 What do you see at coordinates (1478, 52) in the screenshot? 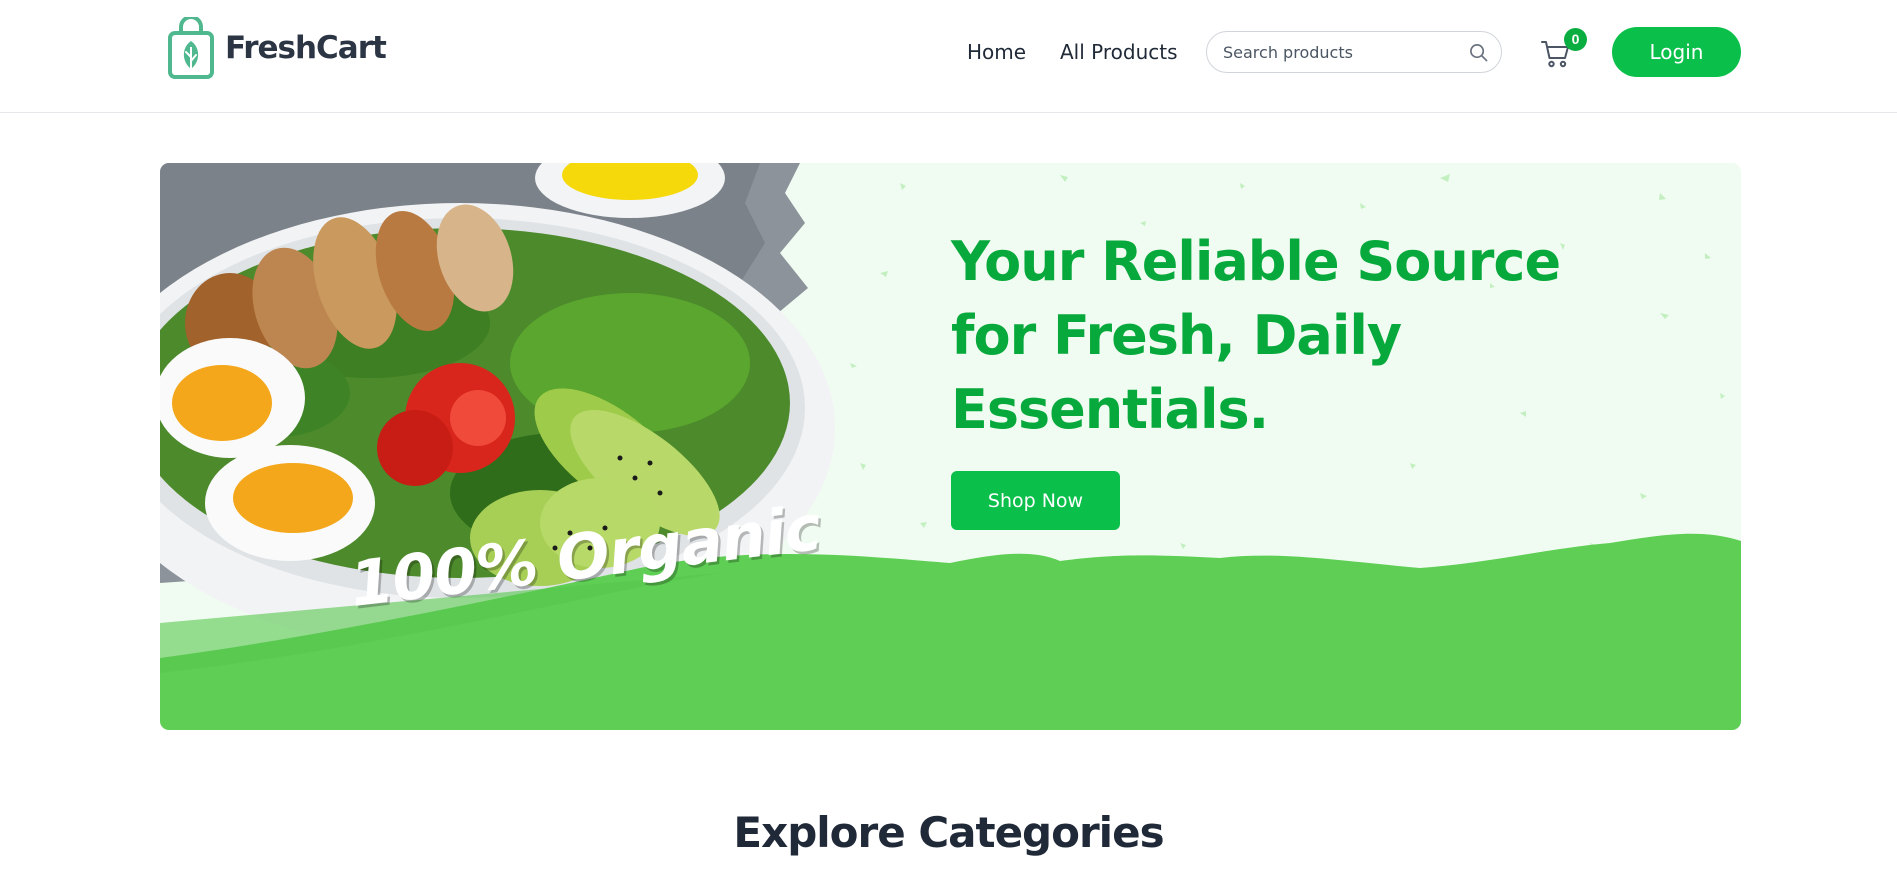
I see `search-icon` at bounding box center [1478, 52].